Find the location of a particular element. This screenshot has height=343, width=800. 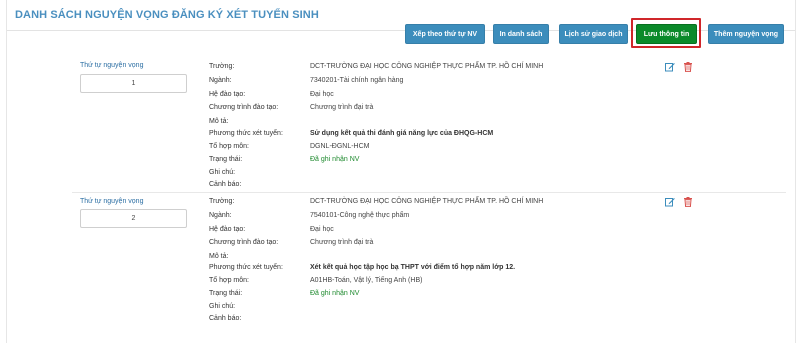

print-list-button: In danh sách is located at coordinates (521, 34).